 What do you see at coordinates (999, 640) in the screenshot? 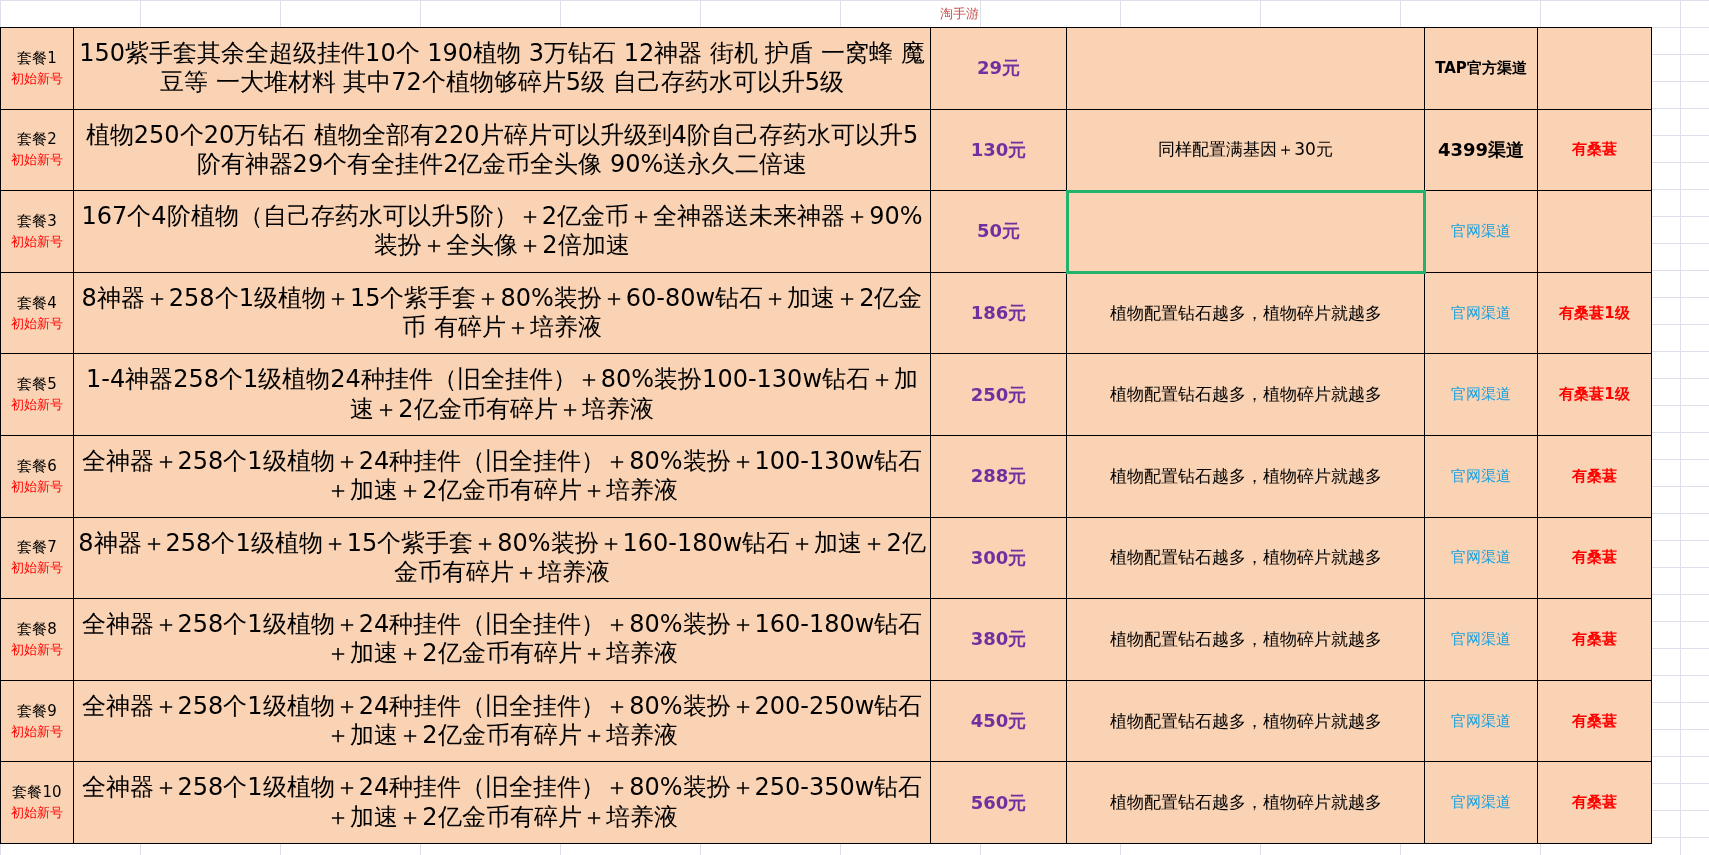
I see `table-cell: 380元` at bounding box center [999, 640].